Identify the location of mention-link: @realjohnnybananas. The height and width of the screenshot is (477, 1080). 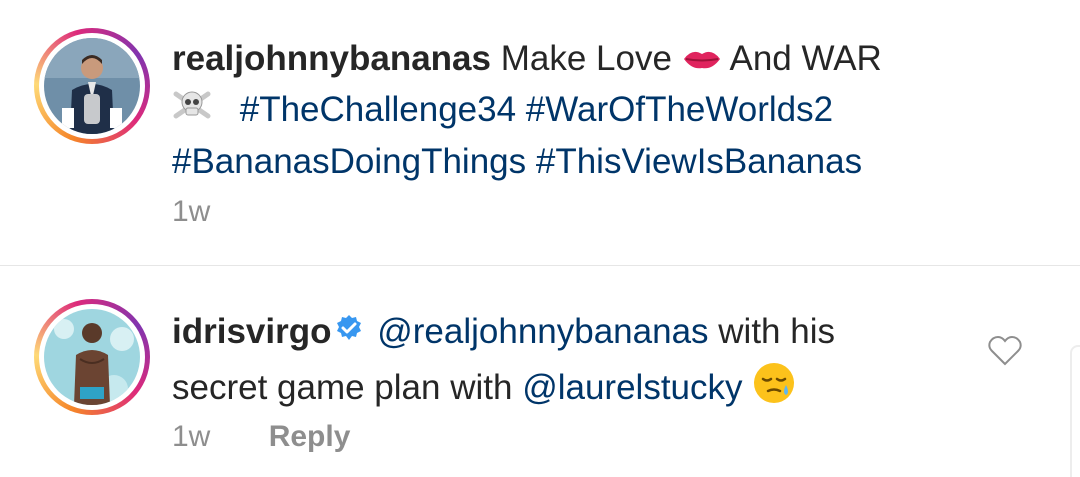
(542, 331).